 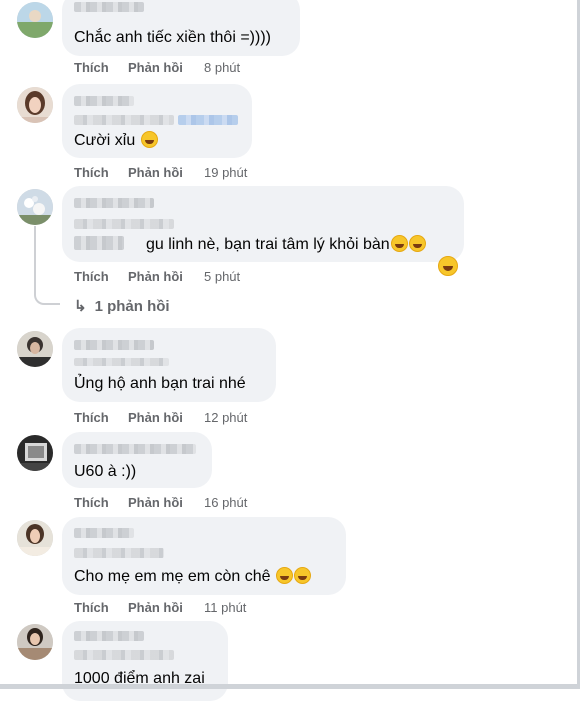 I want to click on view-replies-link: ↳ 1 phản hồi, so click(x=122, y=306).